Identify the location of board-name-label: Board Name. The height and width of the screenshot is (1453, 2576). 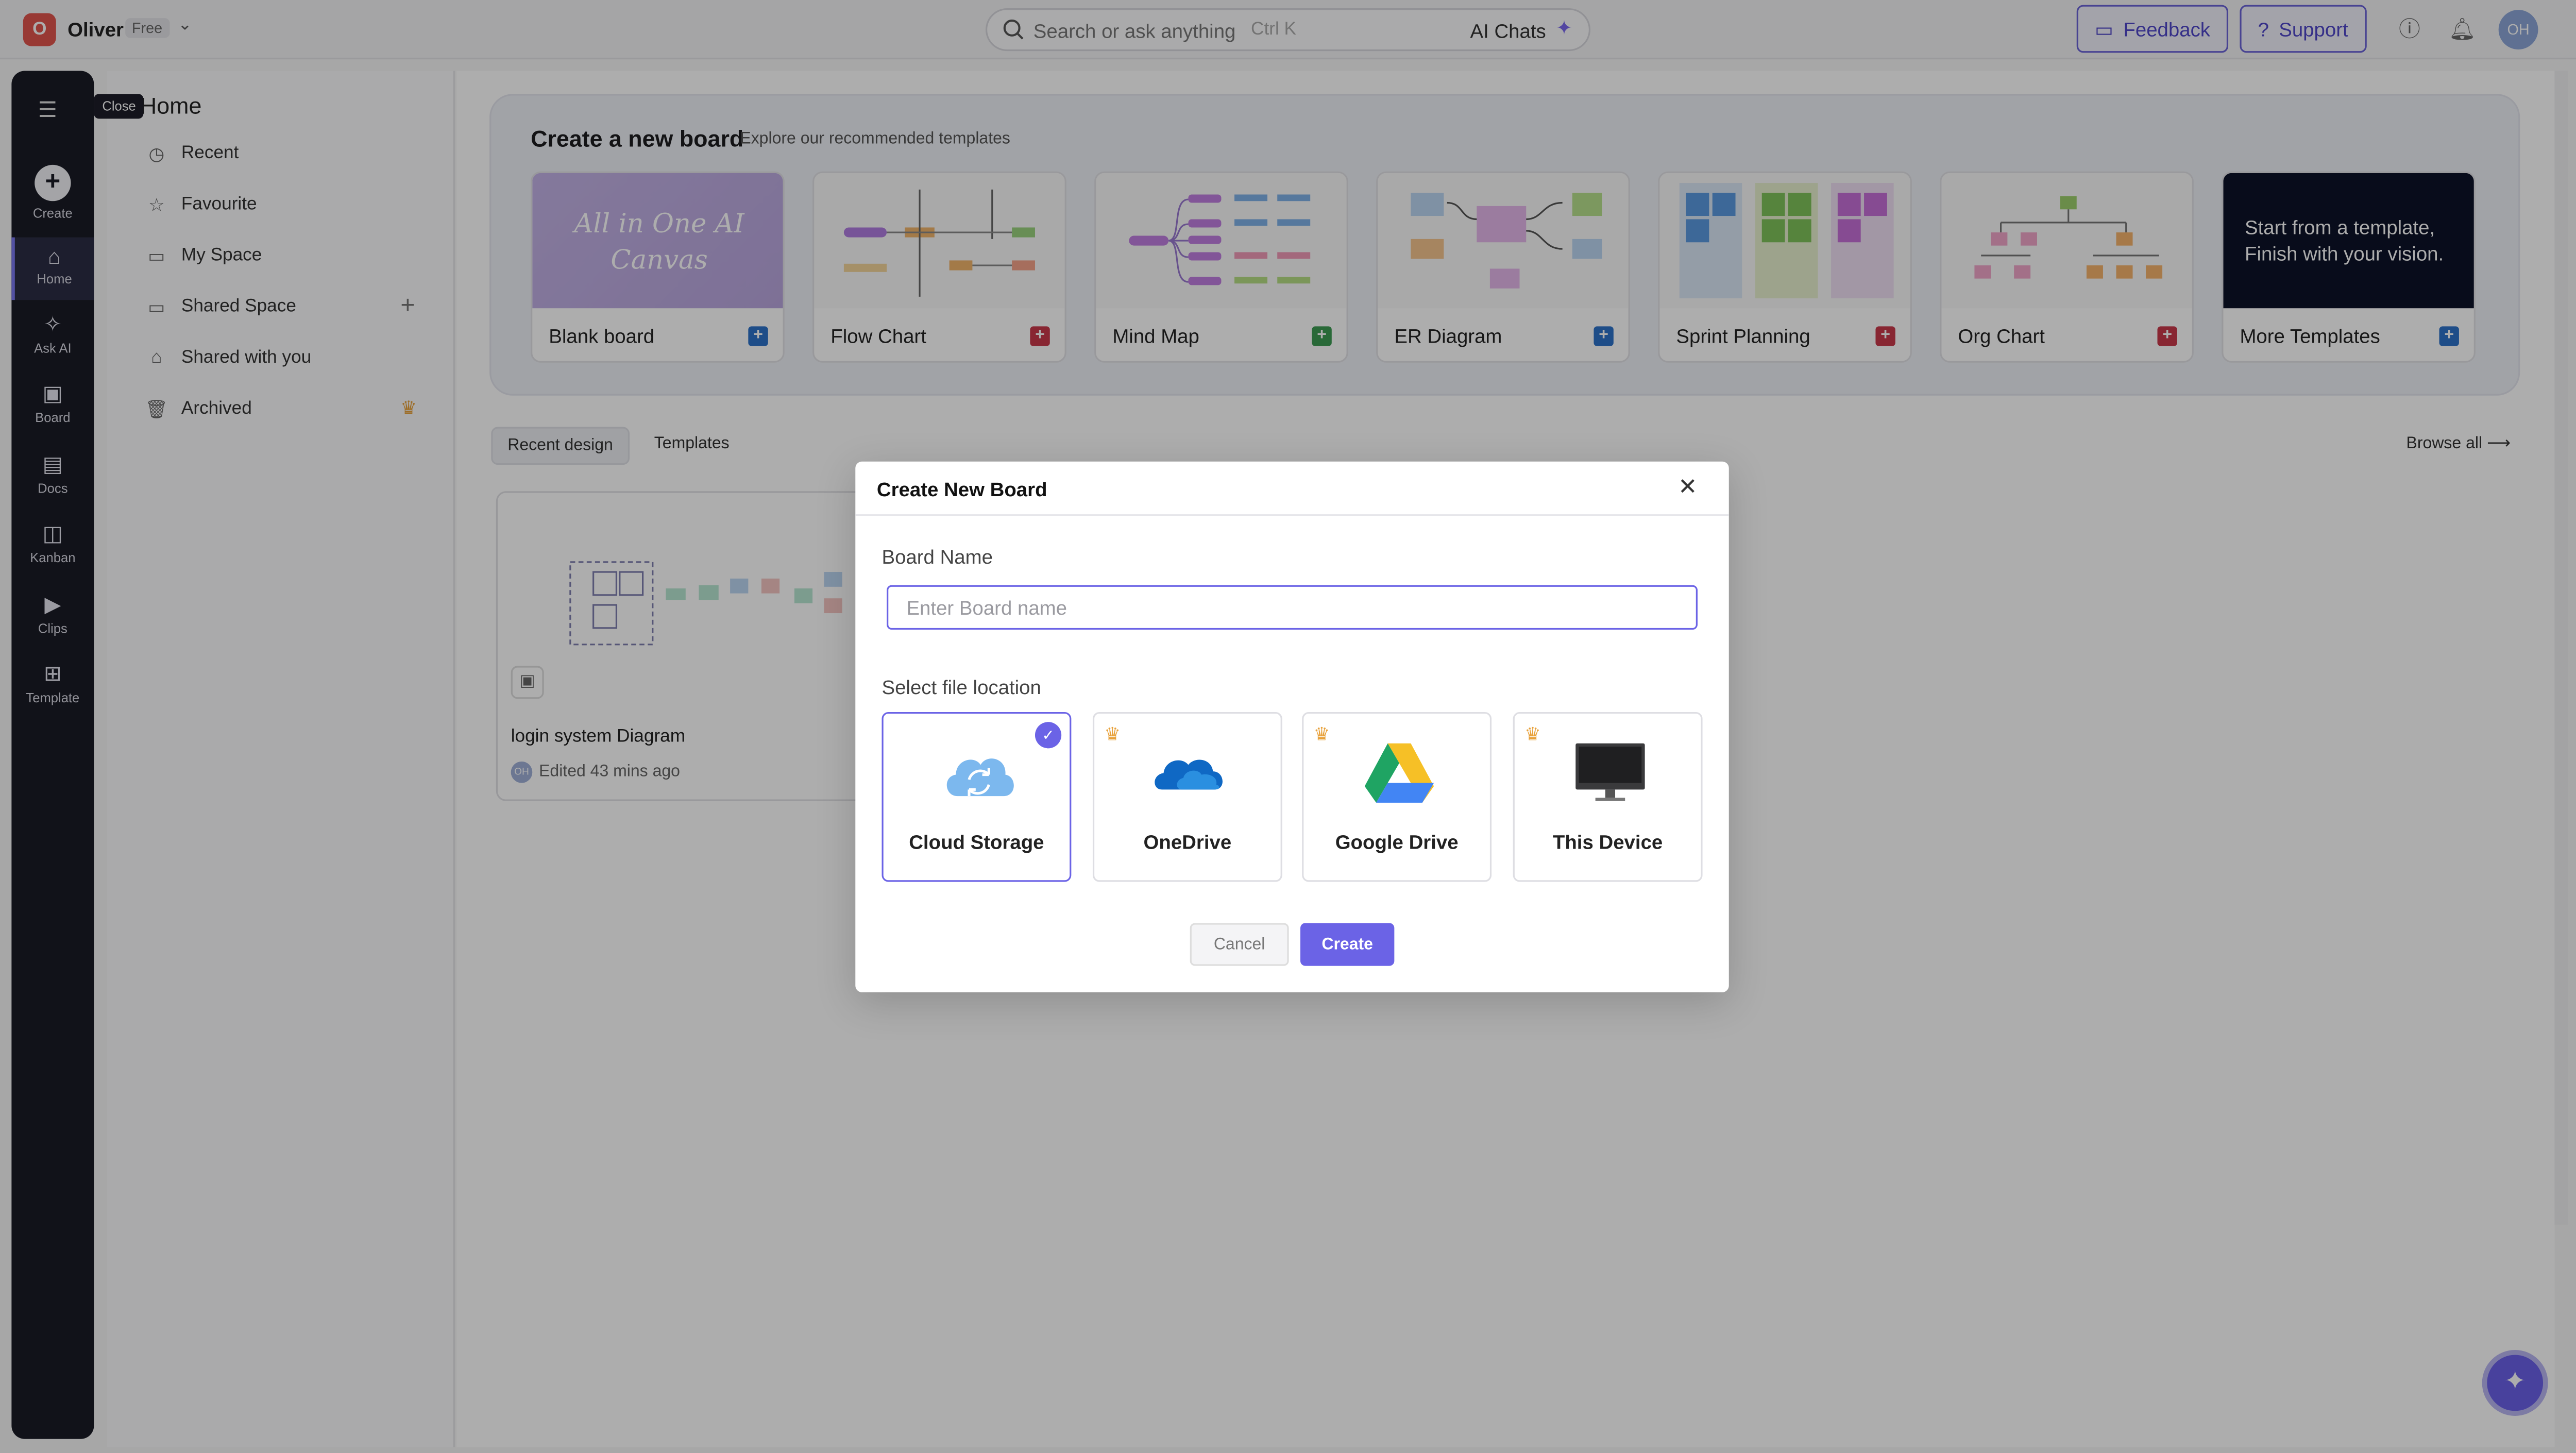
(937, 557).